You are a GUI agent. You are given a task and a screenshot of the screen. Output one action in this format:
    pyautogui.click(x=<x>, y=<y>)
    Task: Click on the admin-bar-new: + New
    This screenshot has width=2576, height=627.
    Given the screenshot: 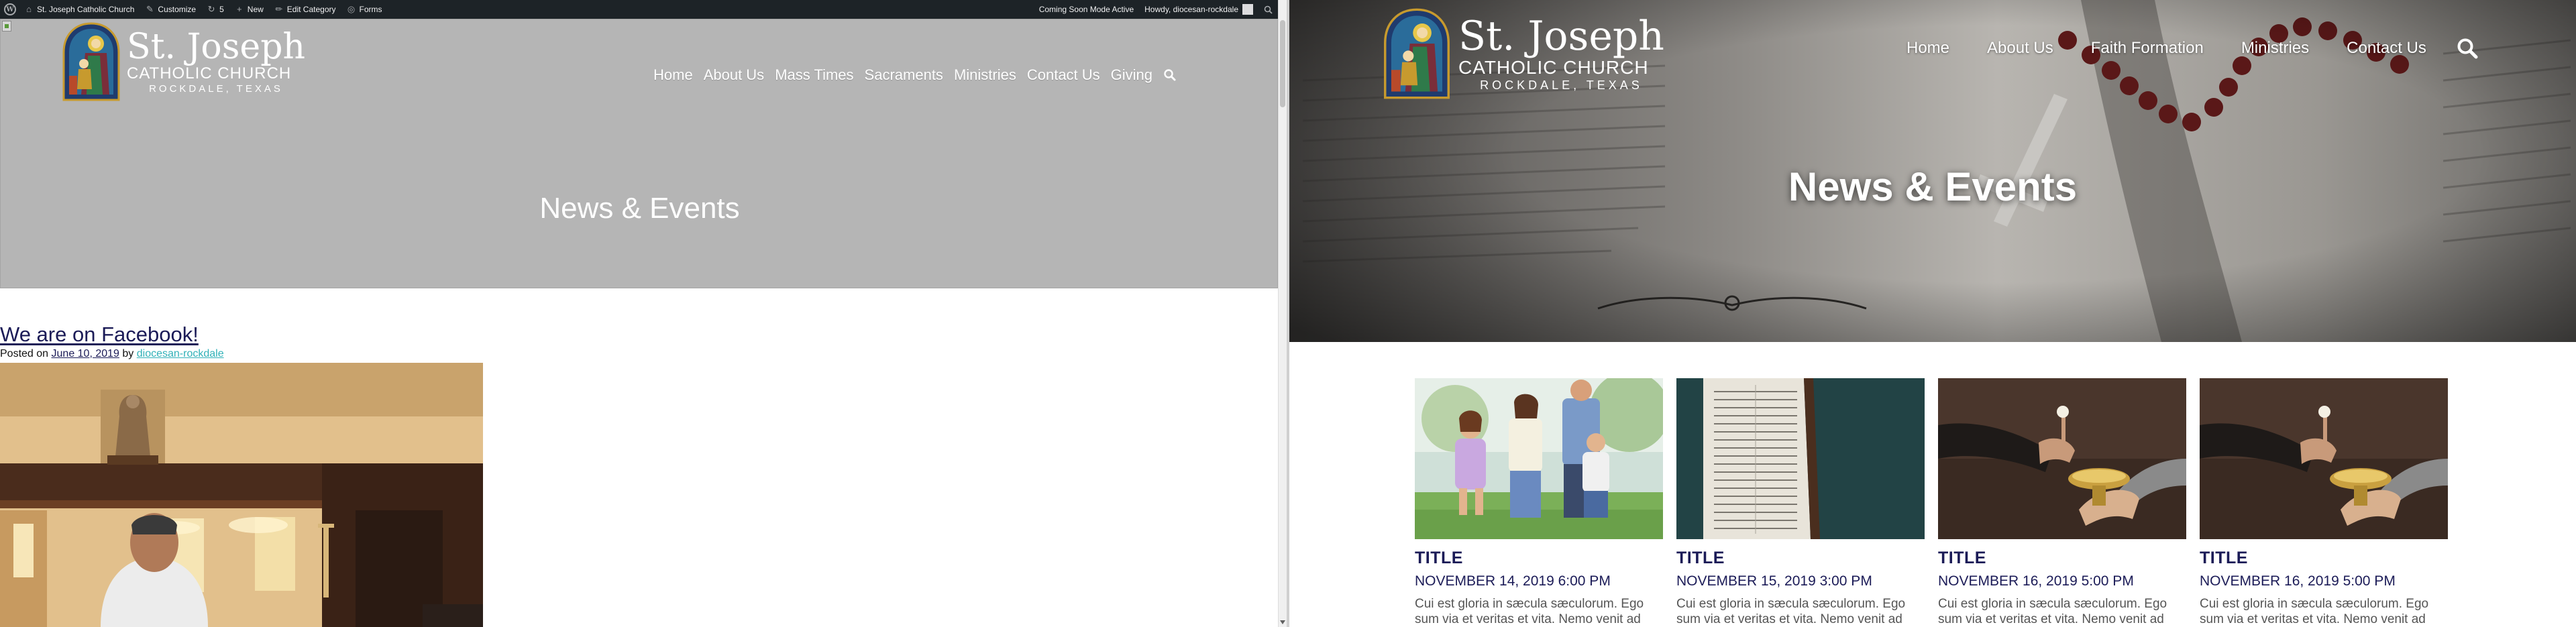 What is the action you would take?
    pyautogui.click(x=249, y=9)
    